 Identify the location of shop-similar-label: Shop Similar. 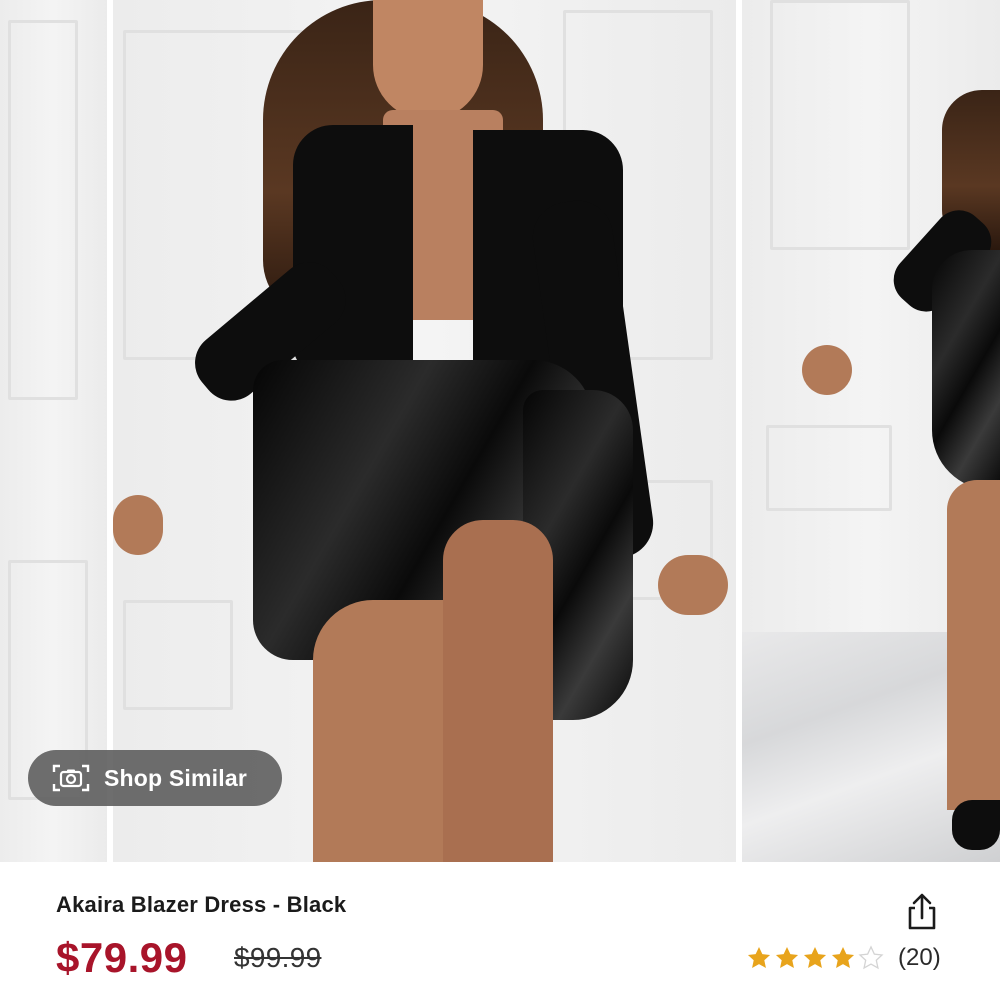
(175, 777).